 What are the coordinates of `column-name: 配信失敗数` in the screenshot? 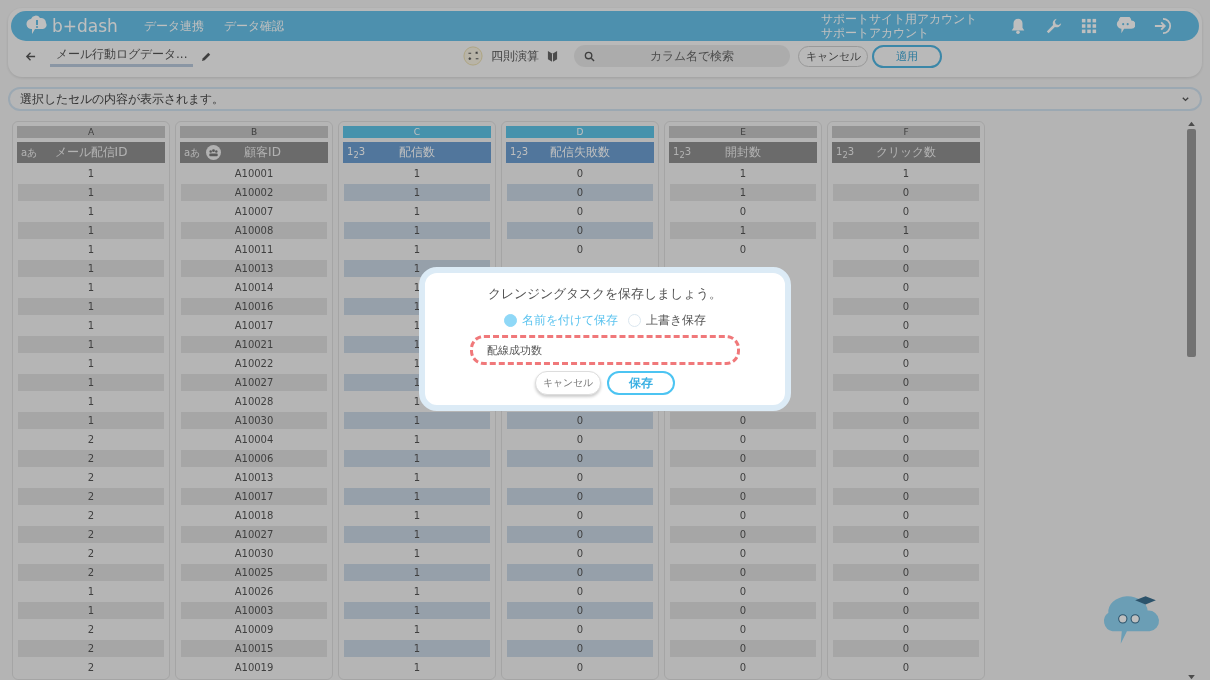 It's located at (580, 152).